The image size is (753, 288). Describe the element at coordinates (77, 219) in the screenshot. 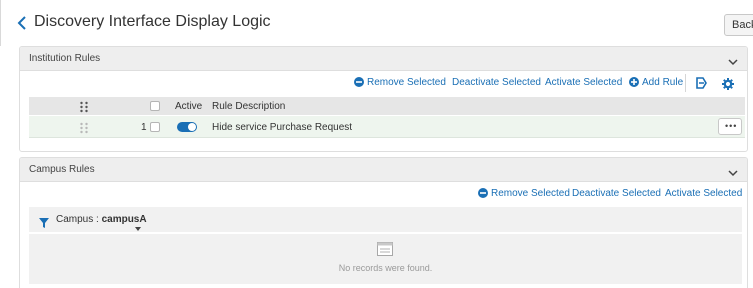

I see `campus-filter-label: Campus :` at that location.